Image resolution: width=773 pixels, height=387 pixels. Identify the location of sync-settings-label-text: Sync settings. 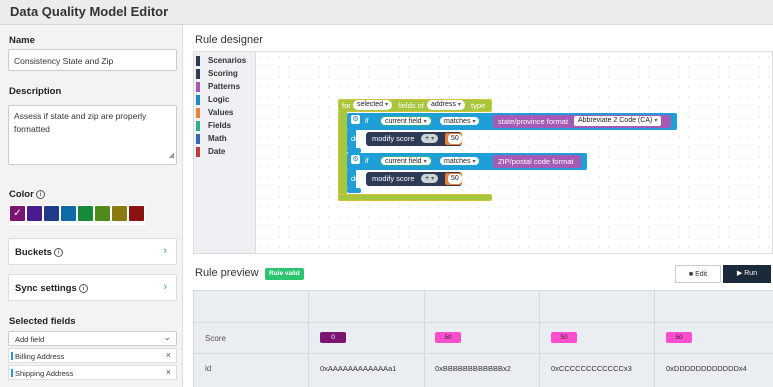
(46, 288).